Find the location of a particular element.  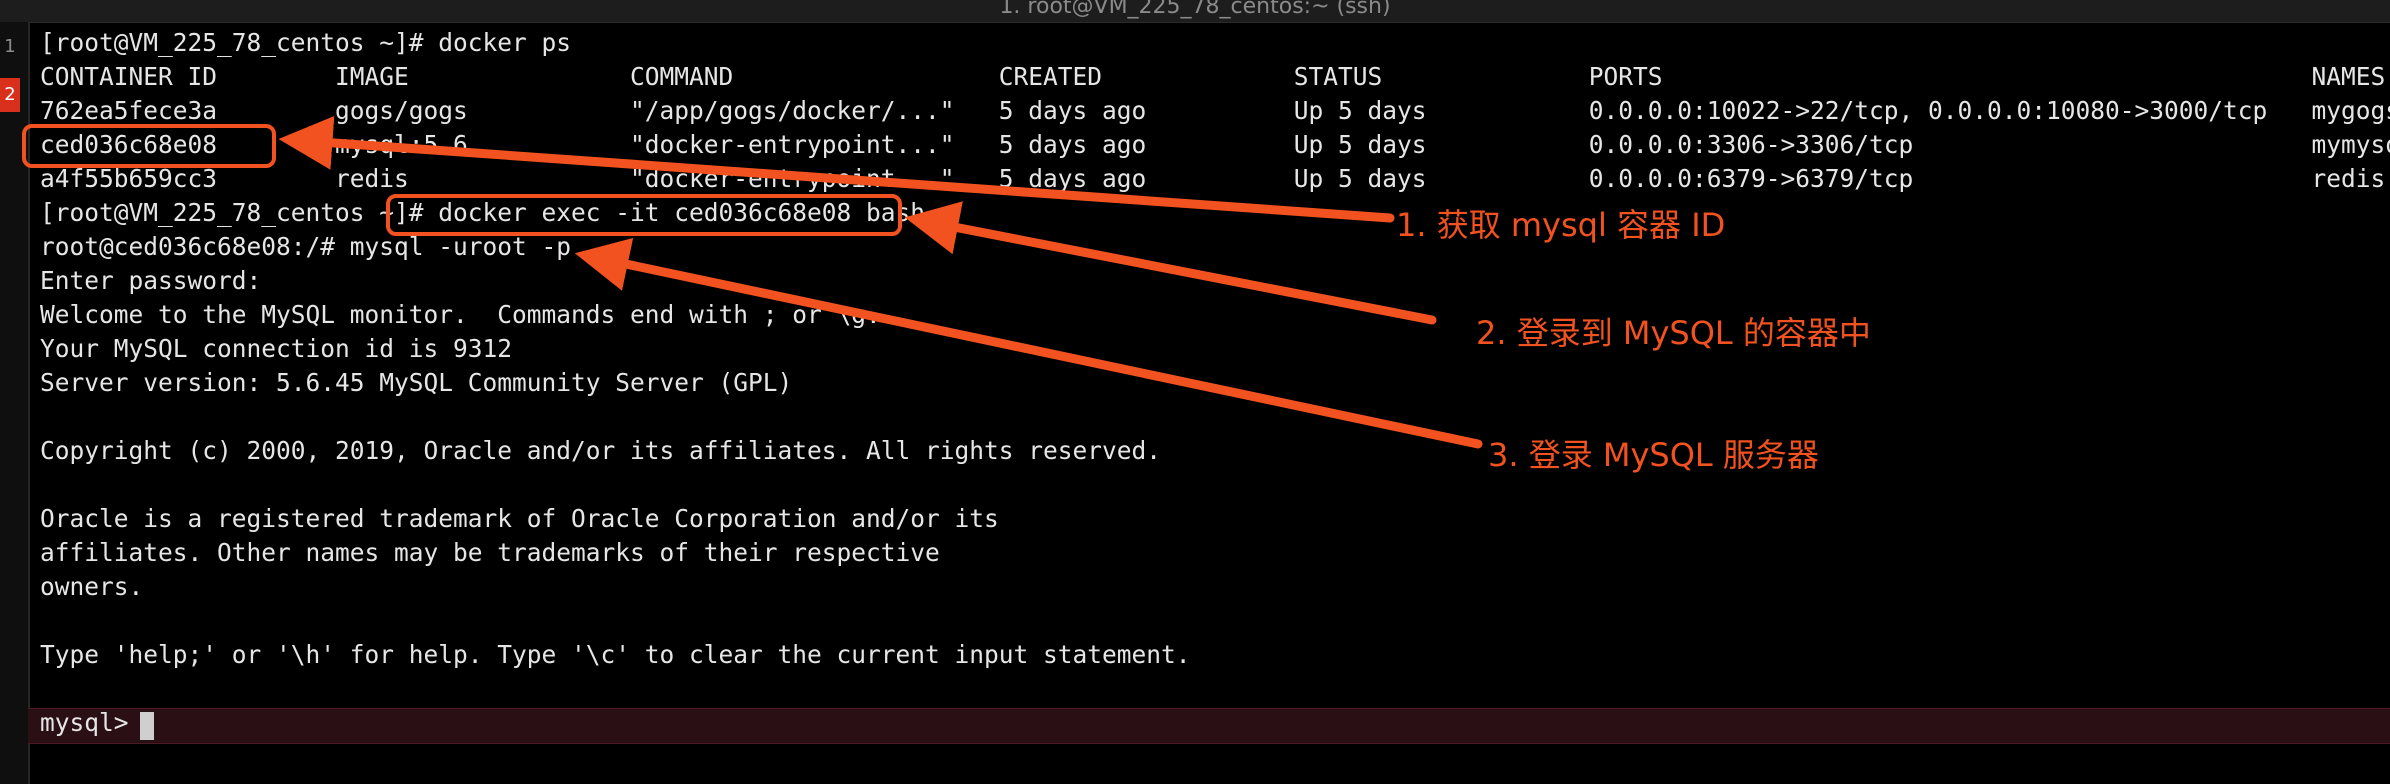

tab-gutter: 1 2 is located at coordinates (15, 403).